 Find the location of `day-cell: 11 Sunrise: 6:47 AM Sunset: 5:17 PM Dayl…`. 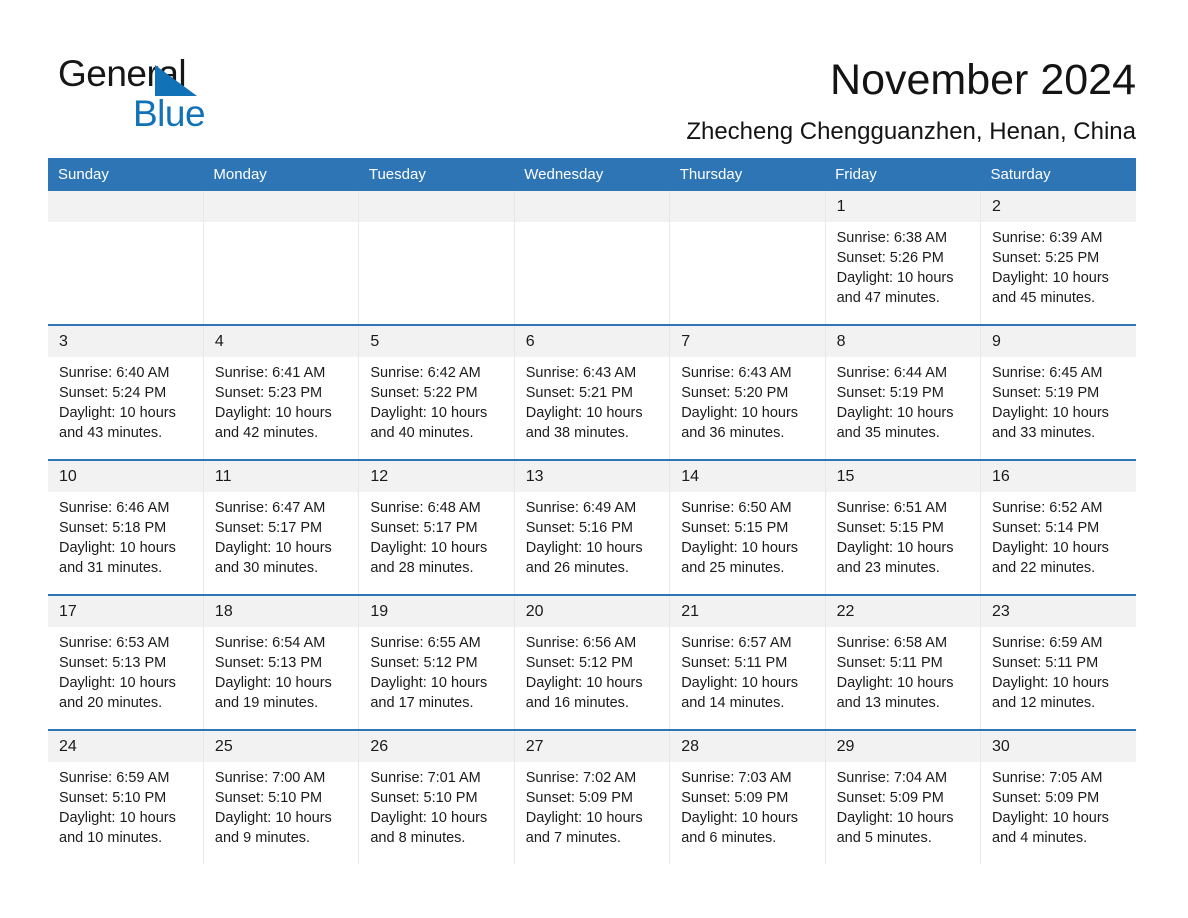

day-cell: 11 Sunrise: 6:47 AM Sunset: 5:17 PM Dayl… is located at coordinates (281, 527).